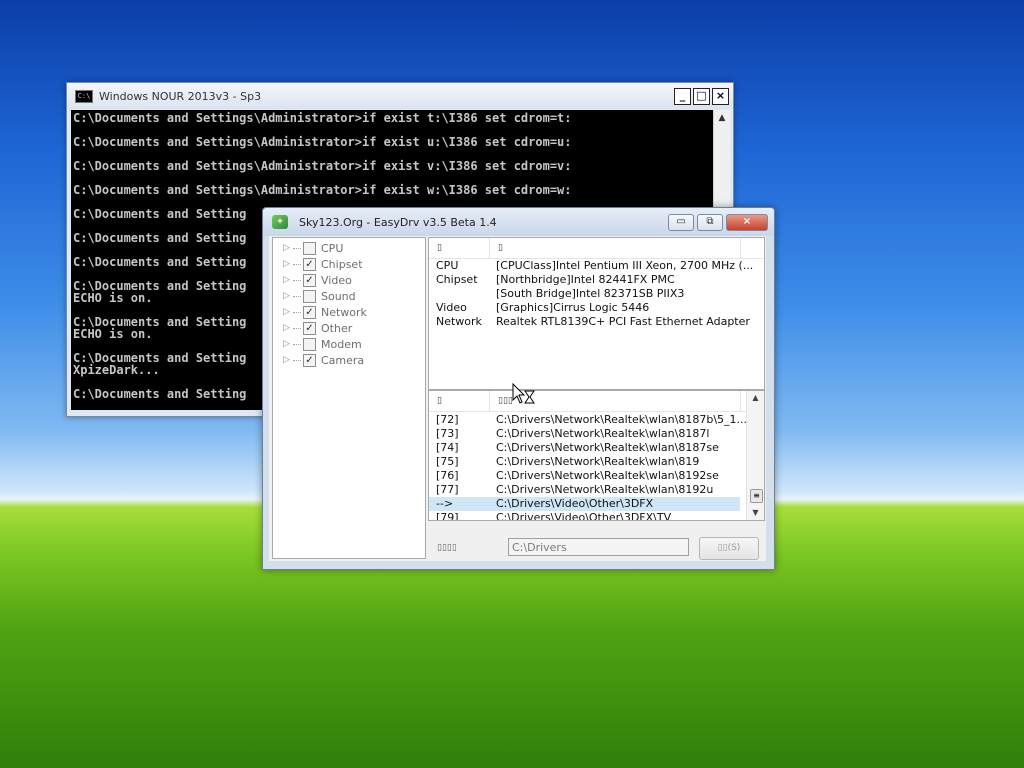 The width and height of the screenshot is (1024, 768). I want to click on scroll-thumb: ≡, so click(756, 496).